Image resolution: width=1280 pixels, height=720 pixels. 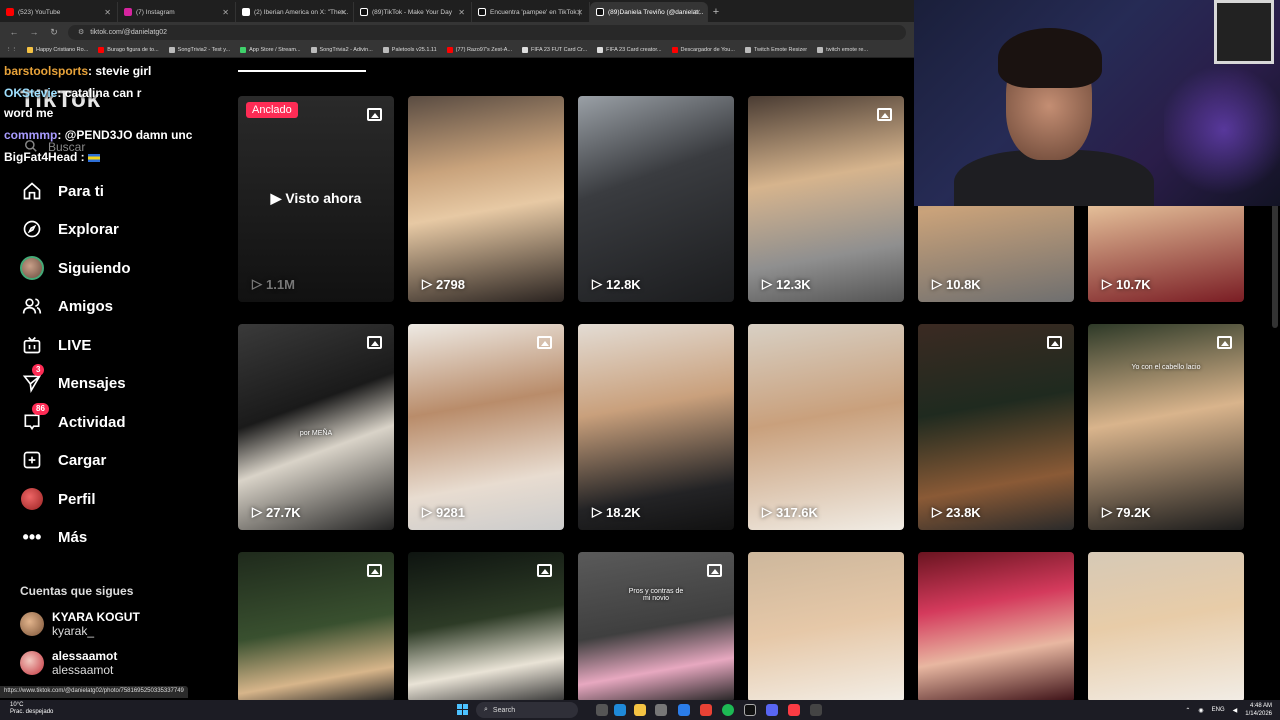 I want to click on nav-live: LIVE, so click(x=110, y=345).